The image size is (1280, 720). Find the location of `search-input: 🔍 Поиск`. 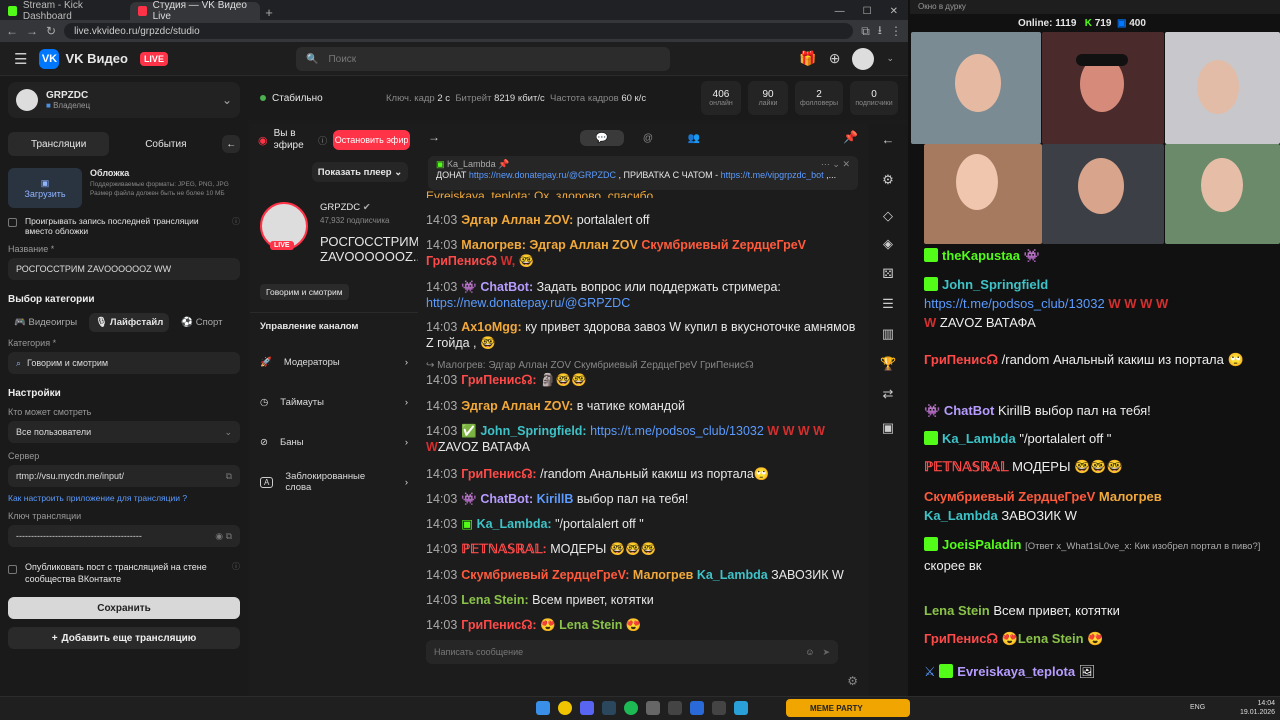

search-input: 🔍 Поиск is located at coordinates (483, 59).